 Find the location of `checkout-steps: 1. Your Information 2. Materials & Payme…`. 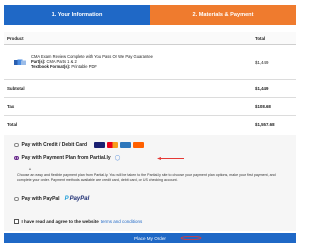

checkout-steps: 1. Your Information 2. Materials & Payme… is located at coordinates (150, 15).